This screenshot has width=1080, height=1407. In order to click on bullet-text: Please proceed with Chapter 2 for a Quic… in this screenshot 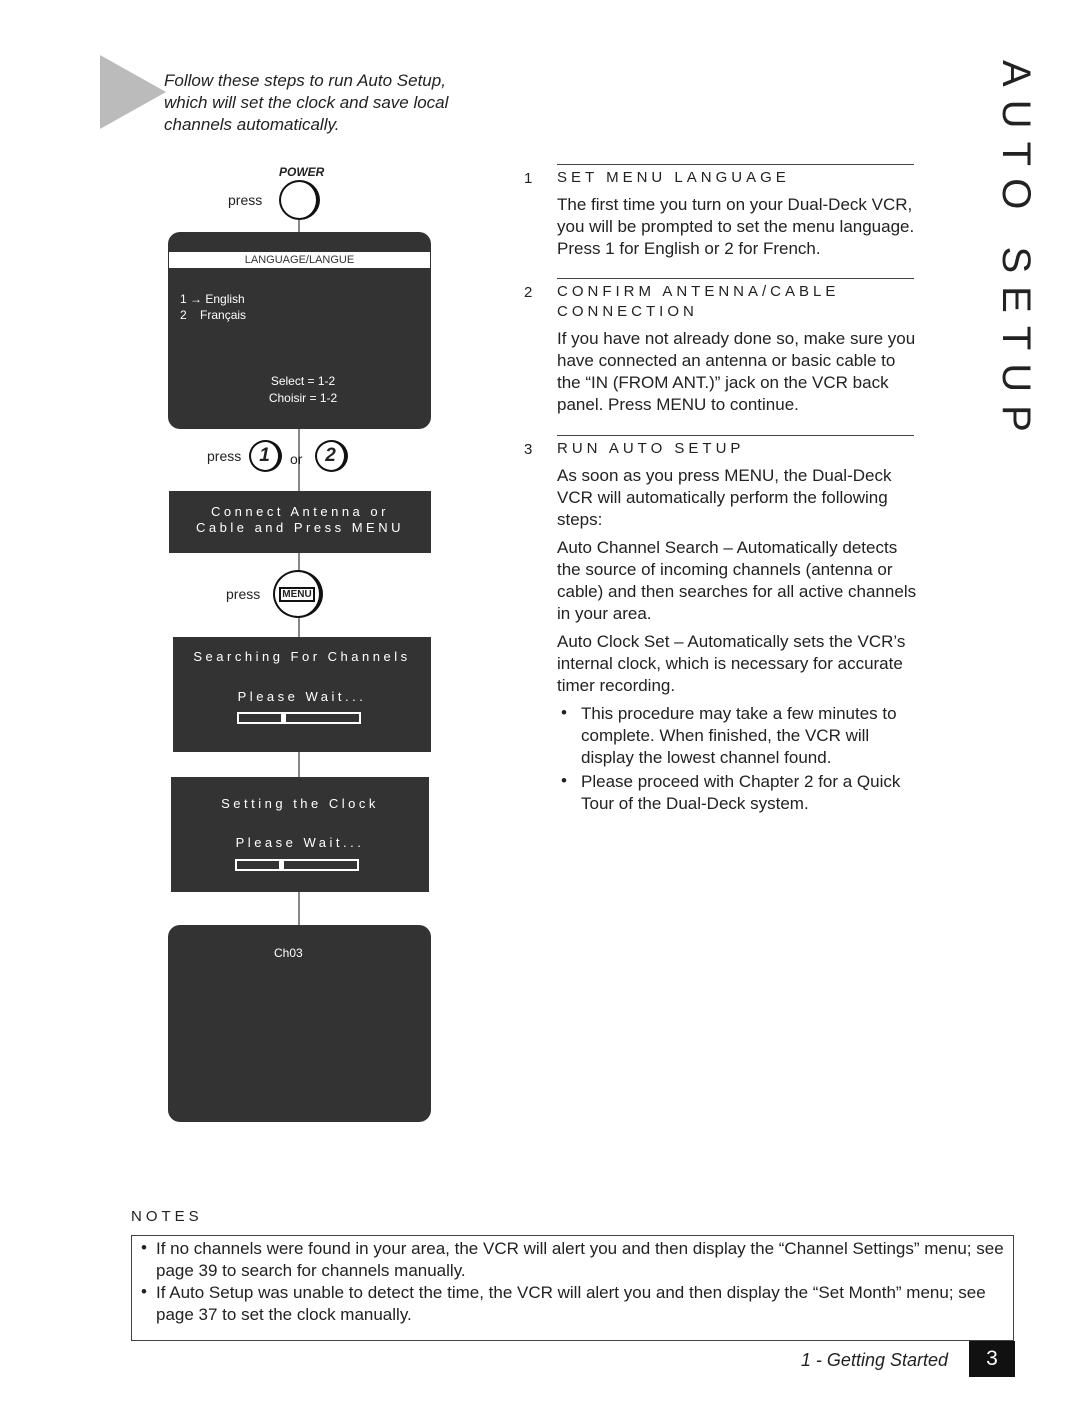, I will do `click(741, 792)`.